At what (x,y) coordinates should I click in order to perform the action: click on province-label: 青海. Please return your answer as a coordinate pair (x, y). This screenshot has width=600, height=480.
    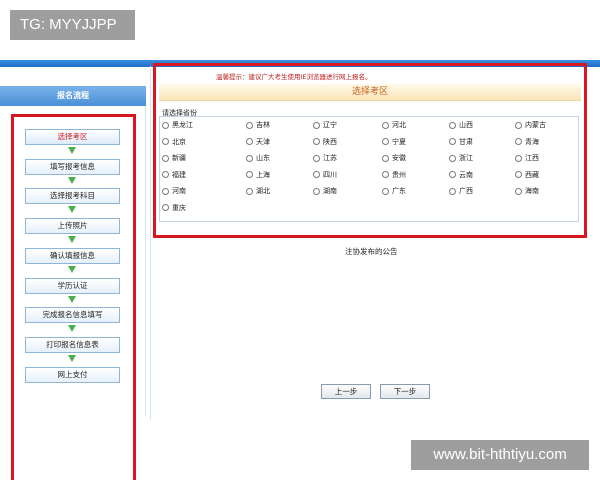
    Looking at the image, I should click on (532, 141).